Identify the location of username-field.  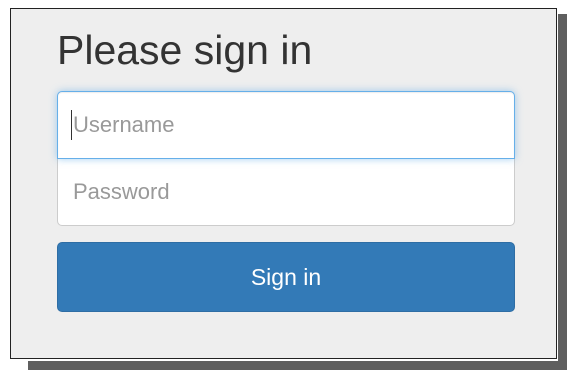
(286, 125).